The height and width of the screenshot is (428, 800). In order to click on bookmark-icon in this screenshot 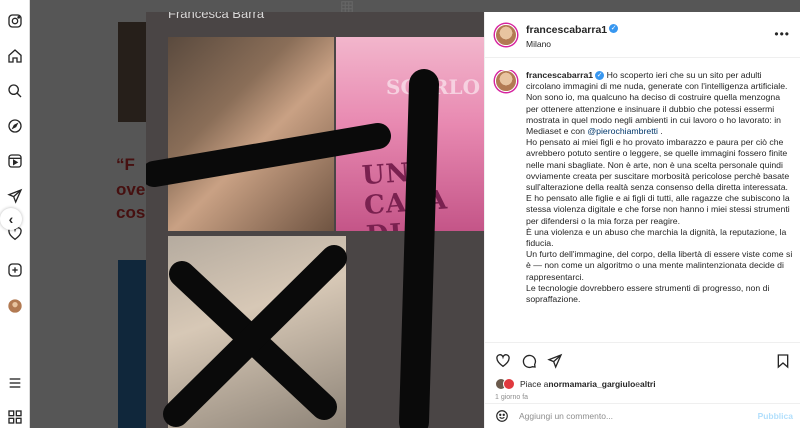, I will do `click(783, 361)`.